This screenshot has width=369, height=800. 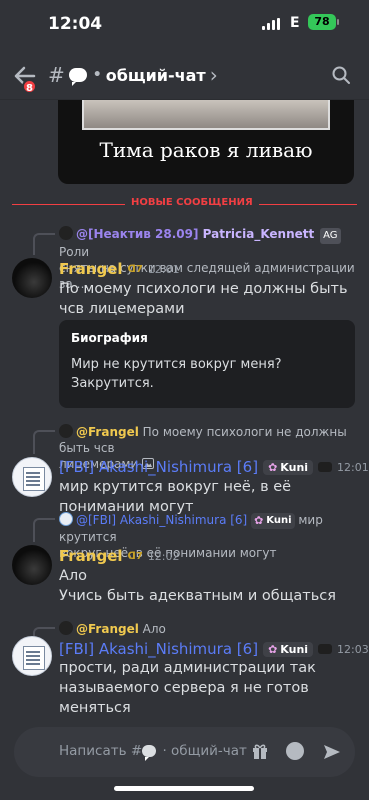 I want to click on message-text: Ало, so click(x=73, y=576).